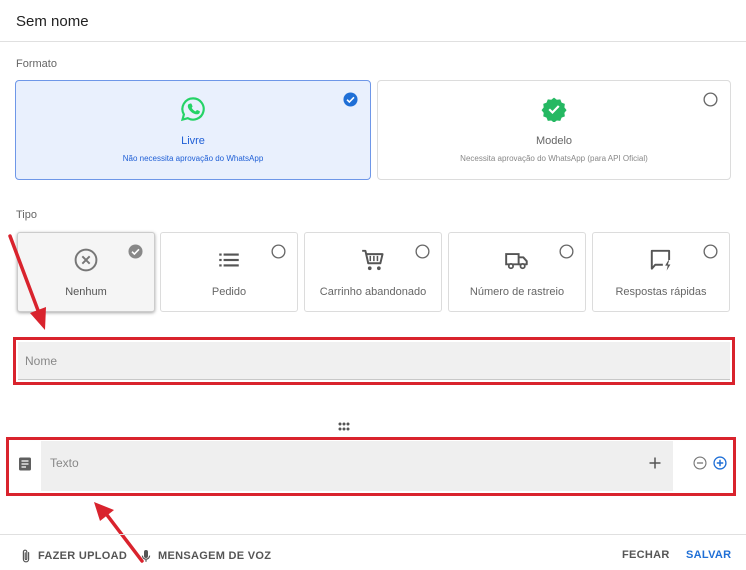  What do you see at coordinates (516, 261) in the screenshot?
I see `truck-icon` at bounding box center [516, 261].